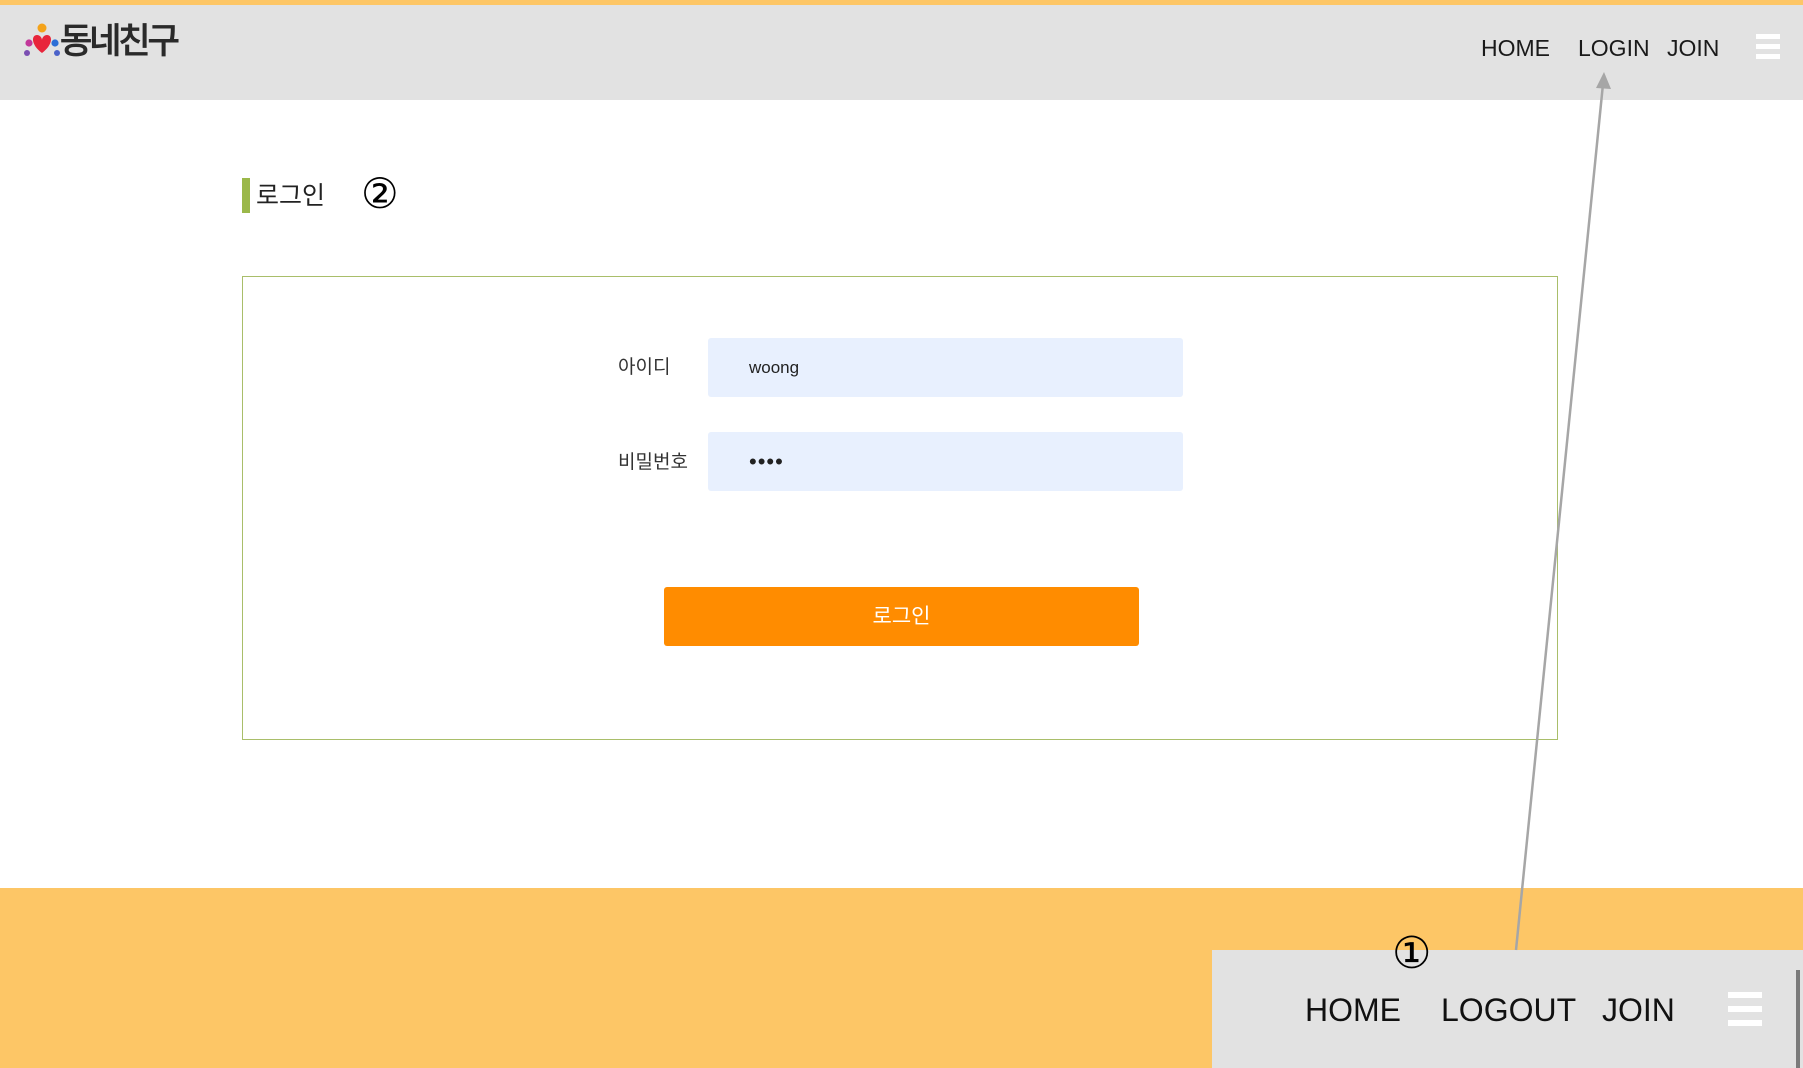  Describe the element at coordinates (901, 616) in the screenshot. I see `login-button: 로그인` at that location.